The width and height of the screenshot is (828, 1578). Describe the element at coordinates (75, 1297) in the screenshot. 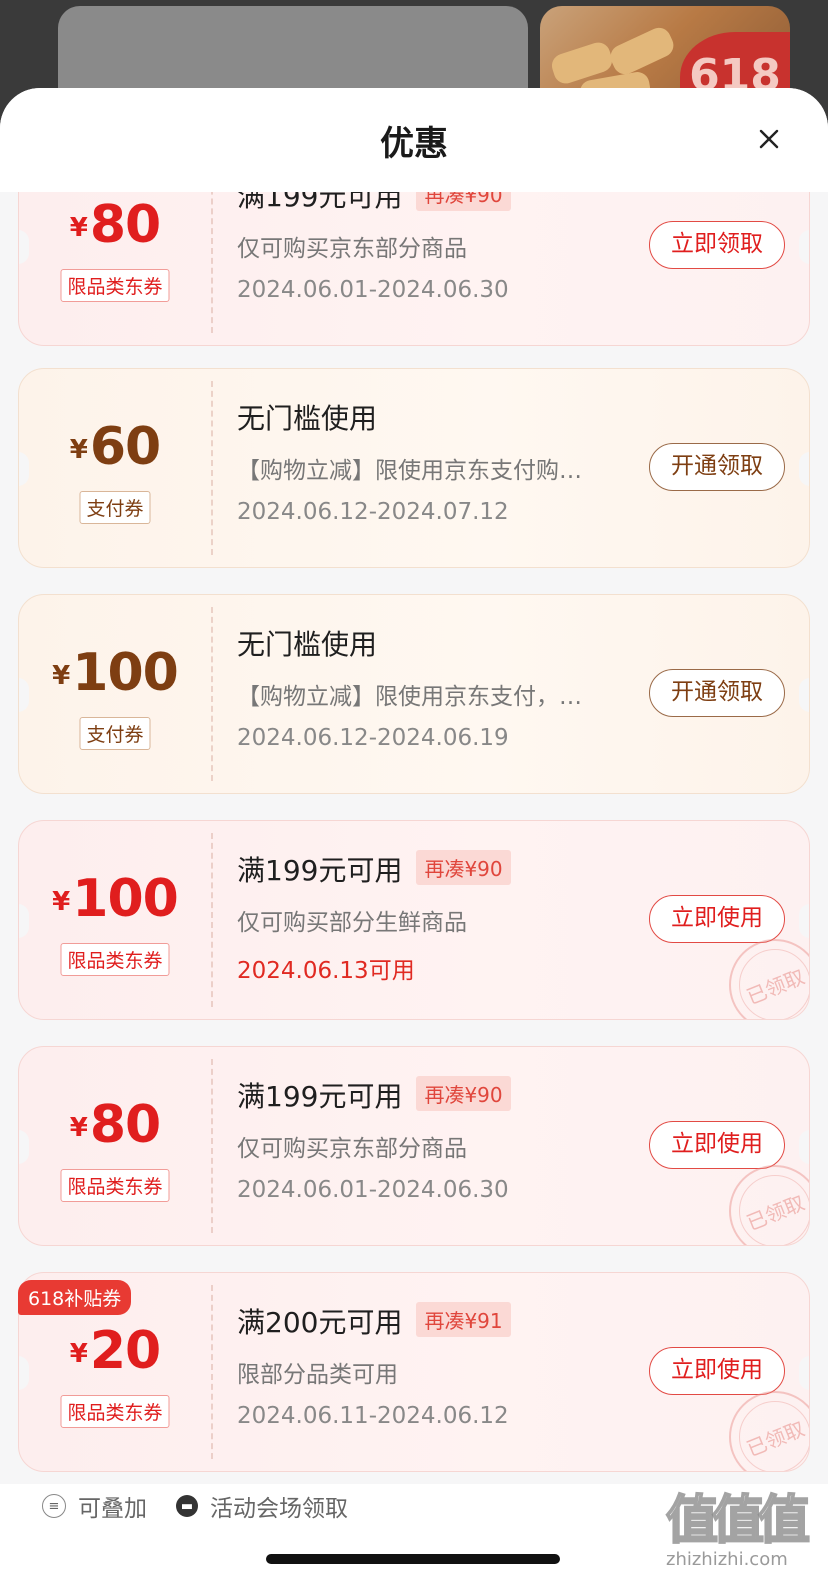

I see `subsidy-coupon-badge: 618补贴券` at that location.